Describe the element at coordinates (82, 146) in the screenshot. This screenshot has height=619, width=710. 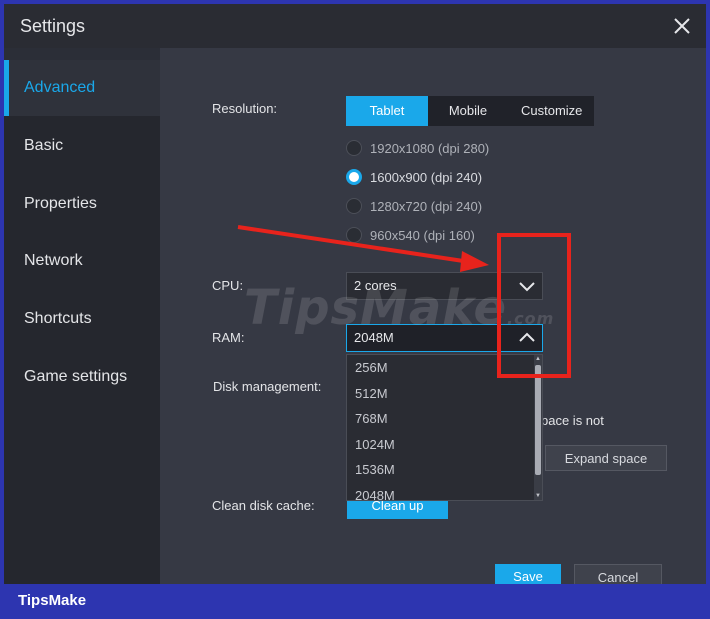
I see `sidebar-item-basic: Basic` at that location.